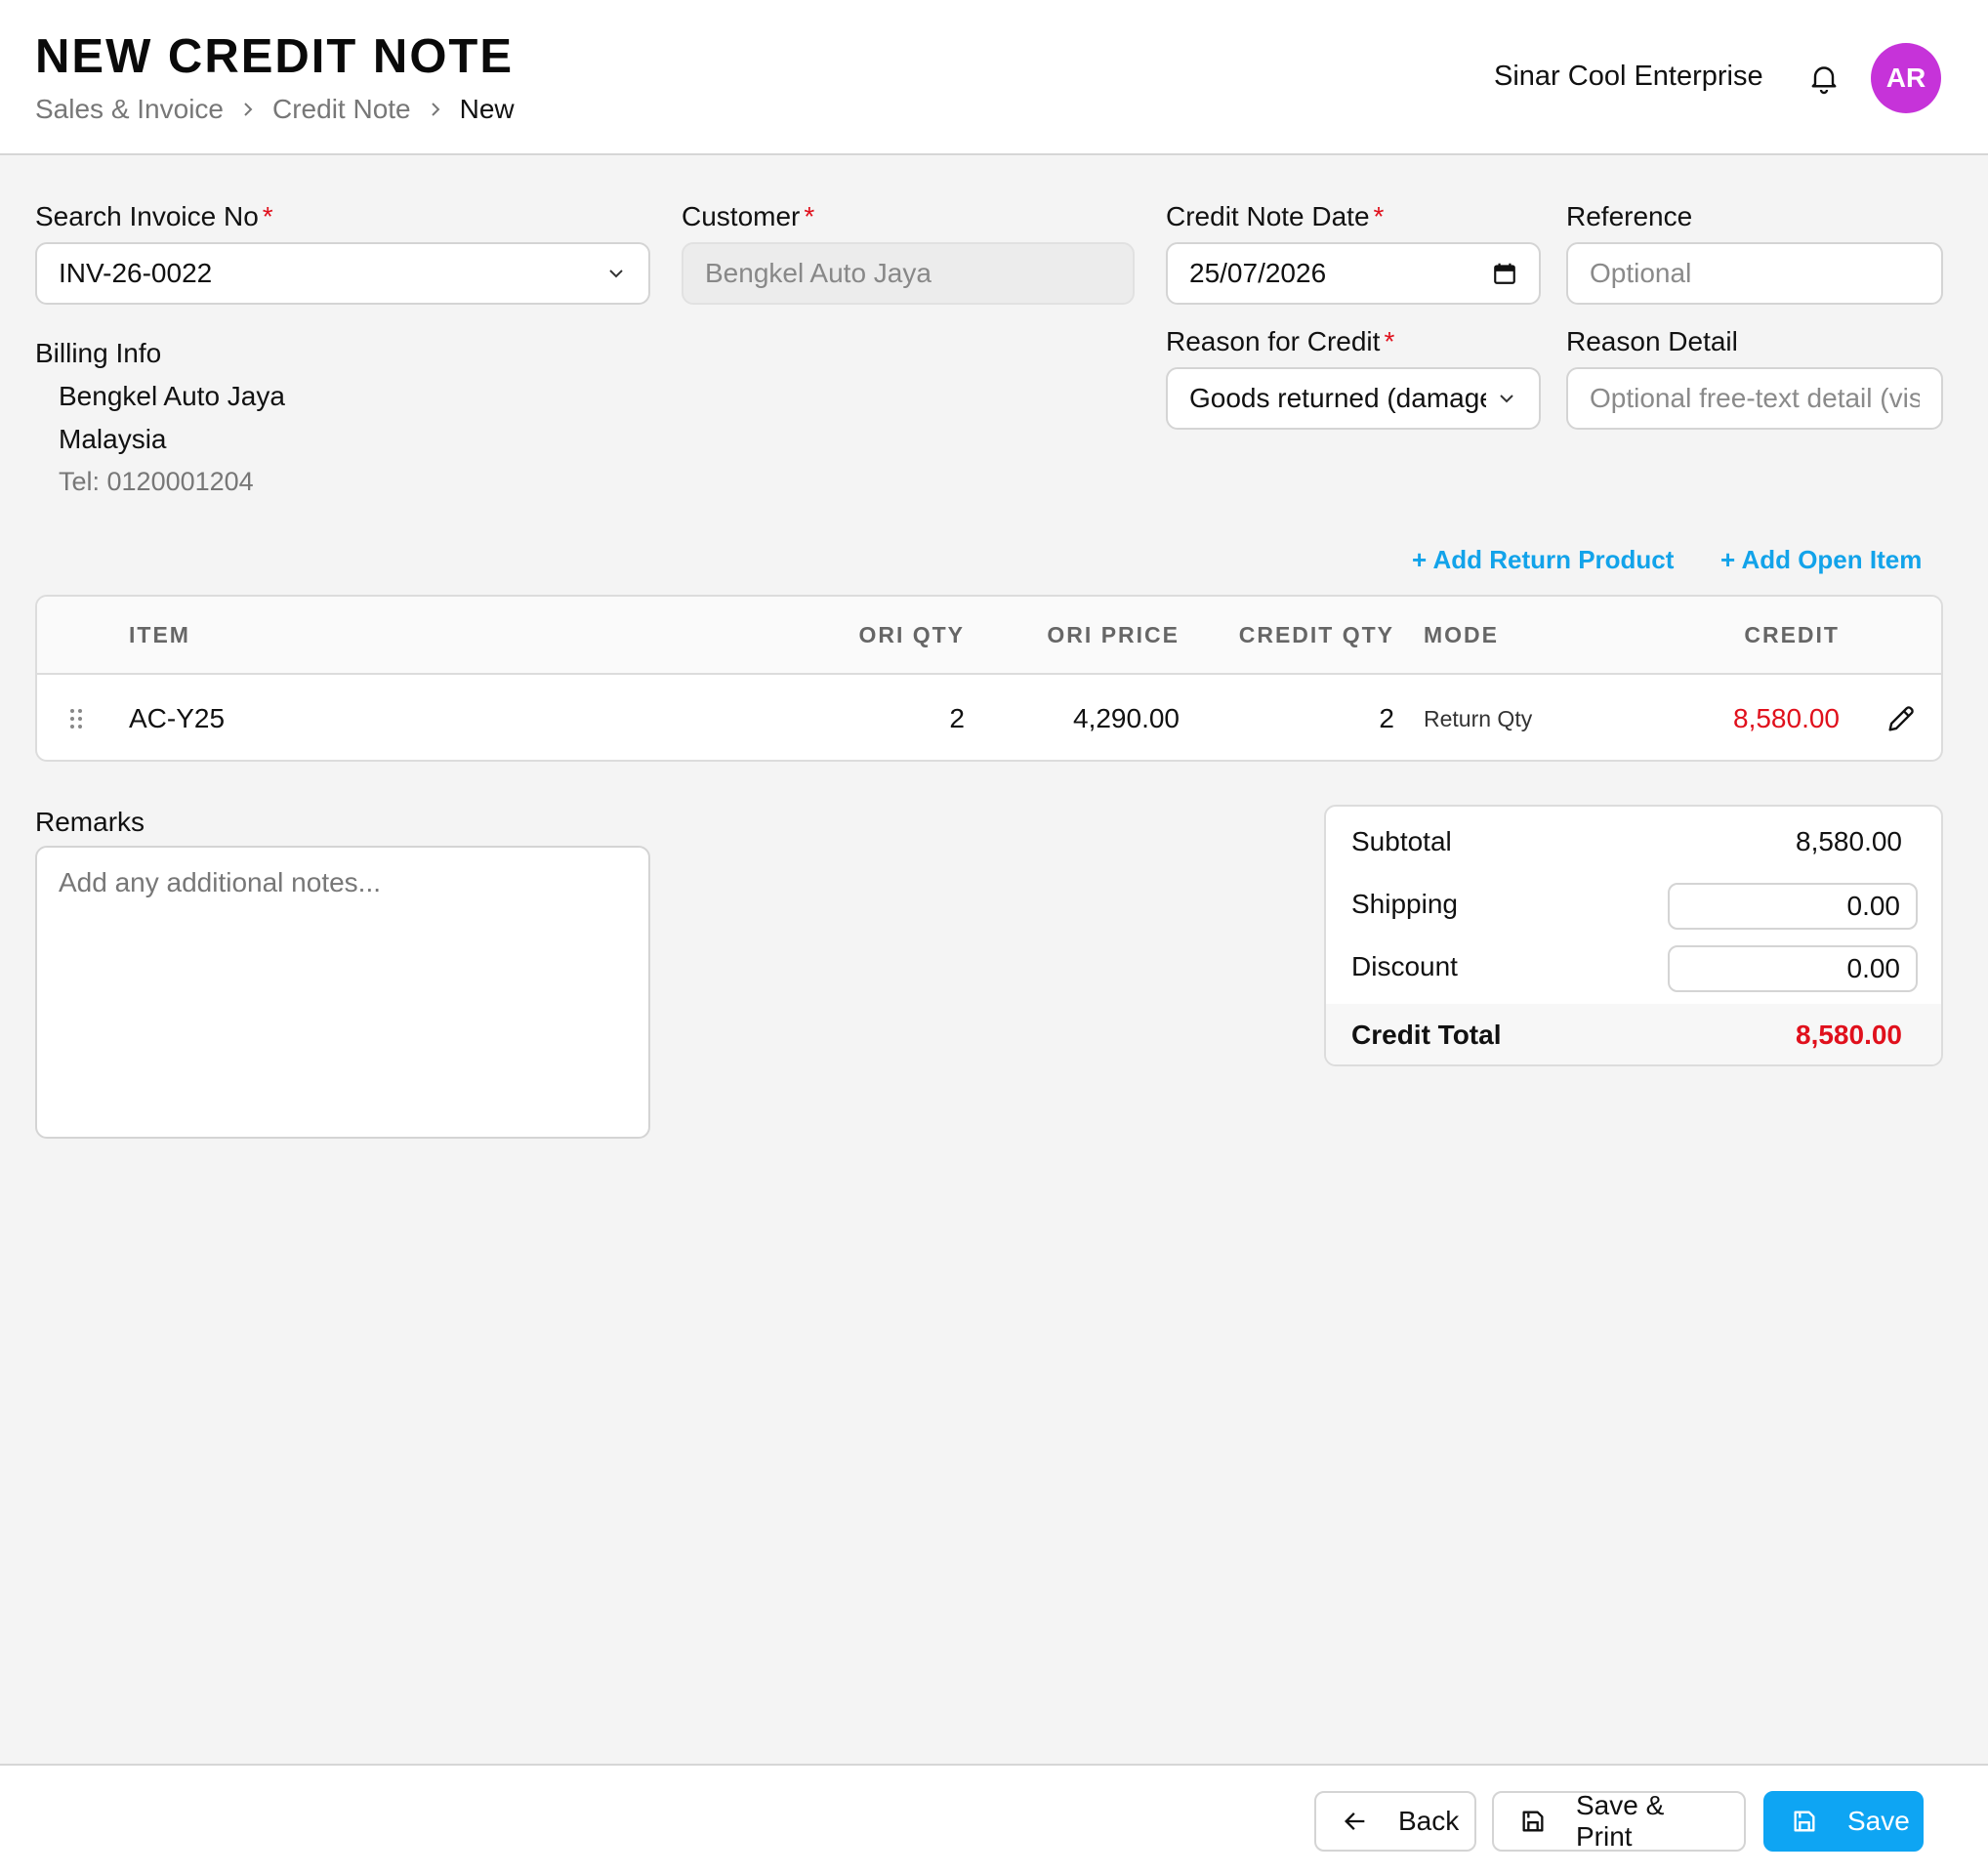 Image resolution: width=1988 pixels, height=1875 pixels. Describe the element at coordinates (1113, 635) in the screenshot. I see `col-ori-price: ORI PRICE` at that location.